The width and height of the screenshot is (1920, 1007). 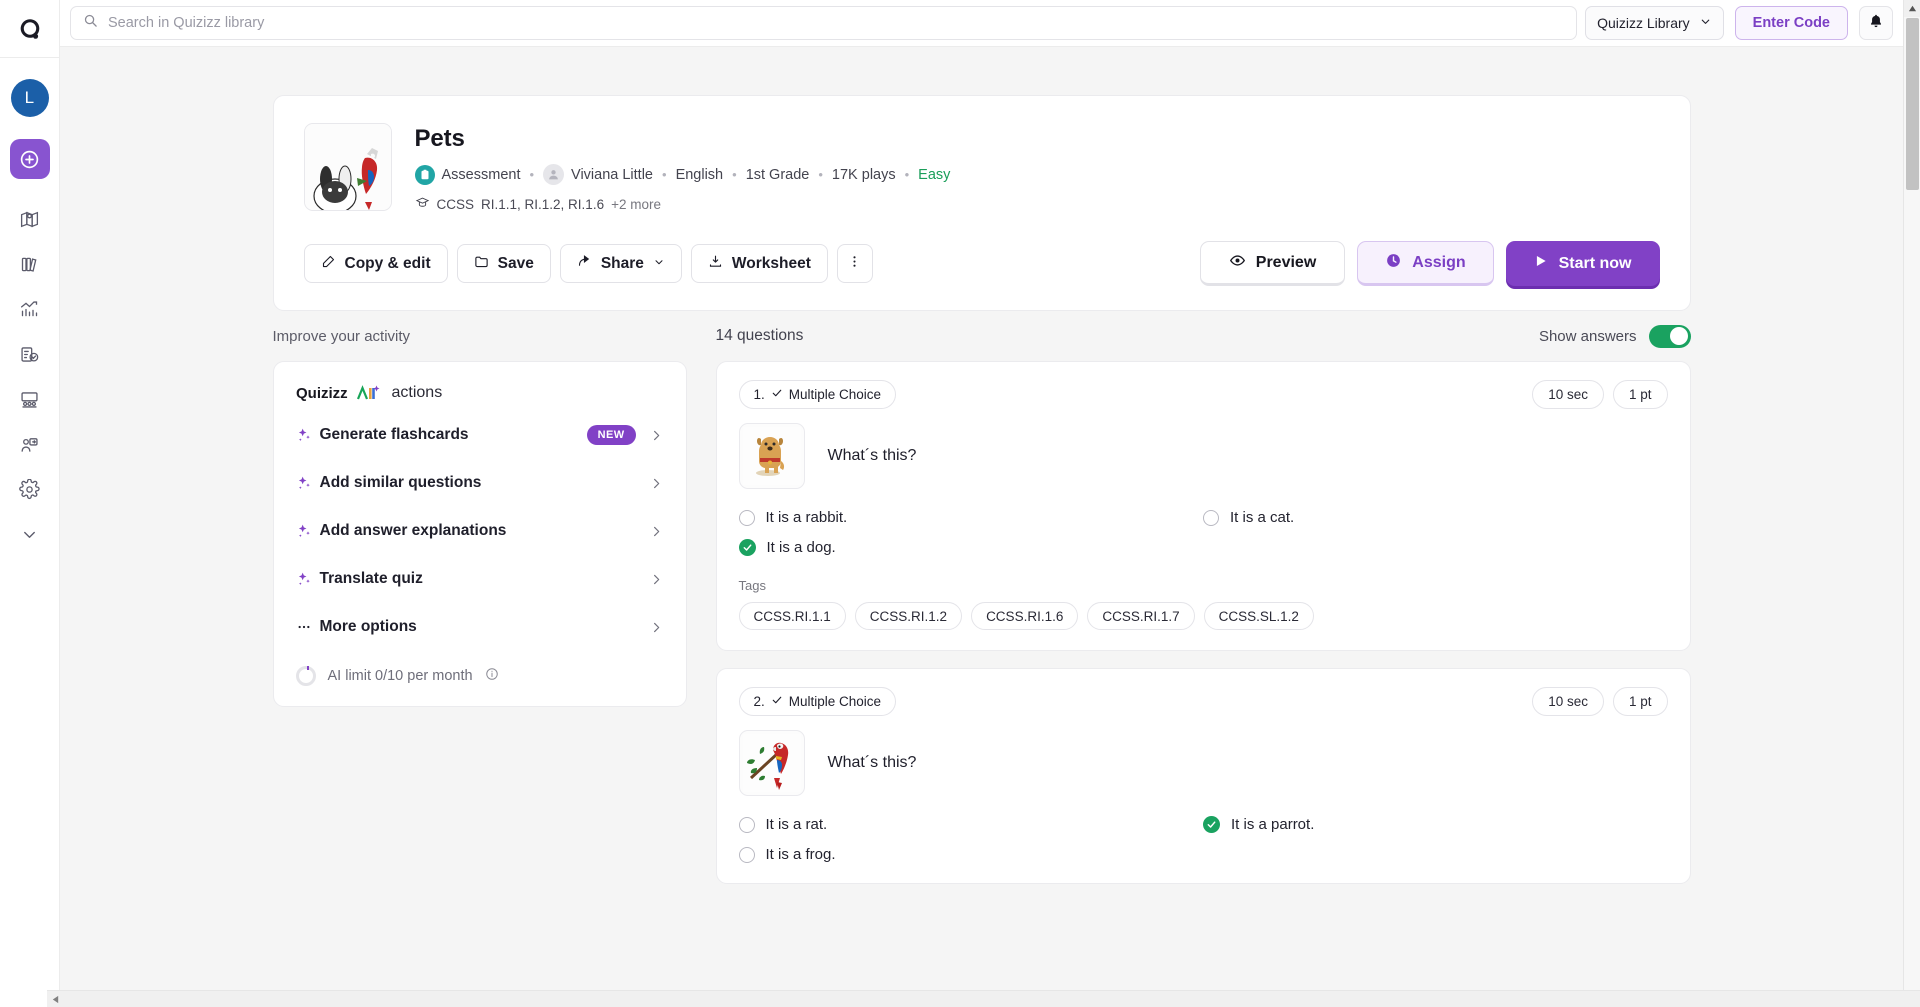 What do you see at coordinates (480, 435) in the screenshot?
I see `ai-action-generate-flashcards: Generate flashcards NEW` at bounding box center [480, 435].